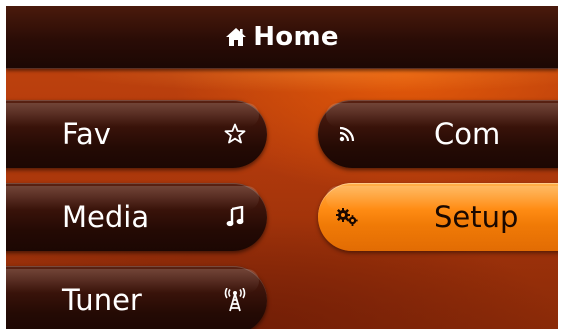  What do you see at coordinates (136, 134) in the screenshot?
I see `fav-button: Fav` at bounding box center [136, 134].